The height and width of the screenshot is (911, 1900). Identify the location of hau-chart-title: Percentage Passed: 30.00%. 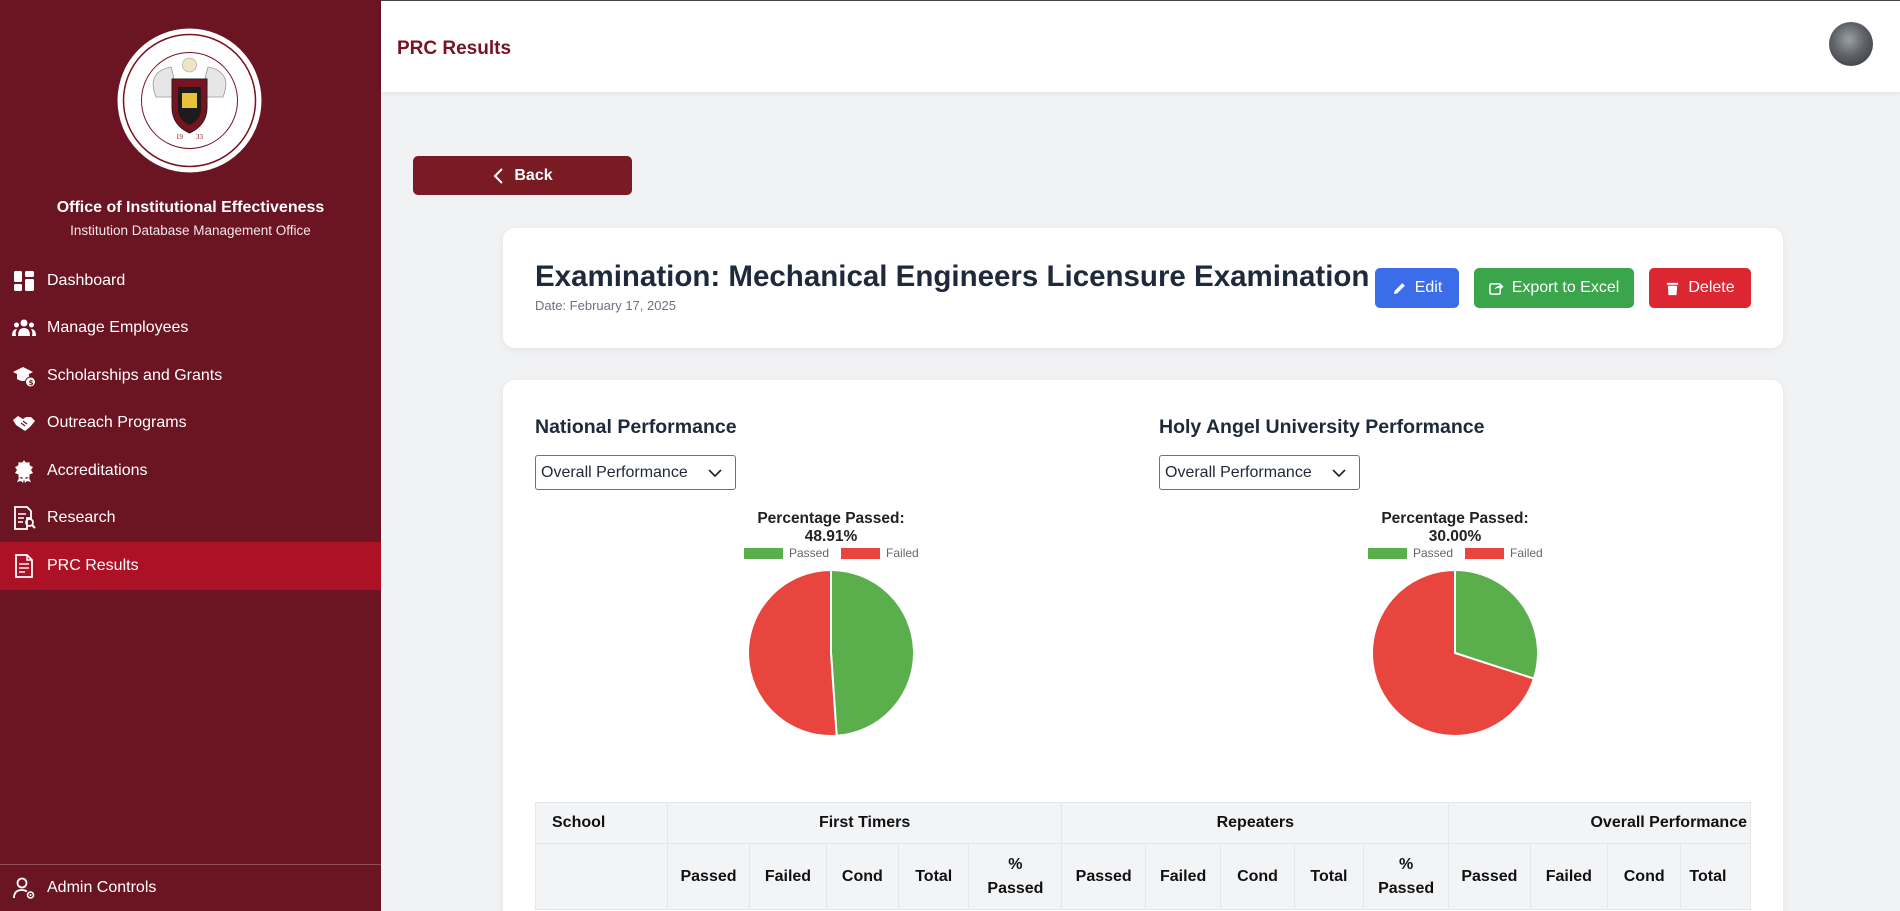
(1455, 527).